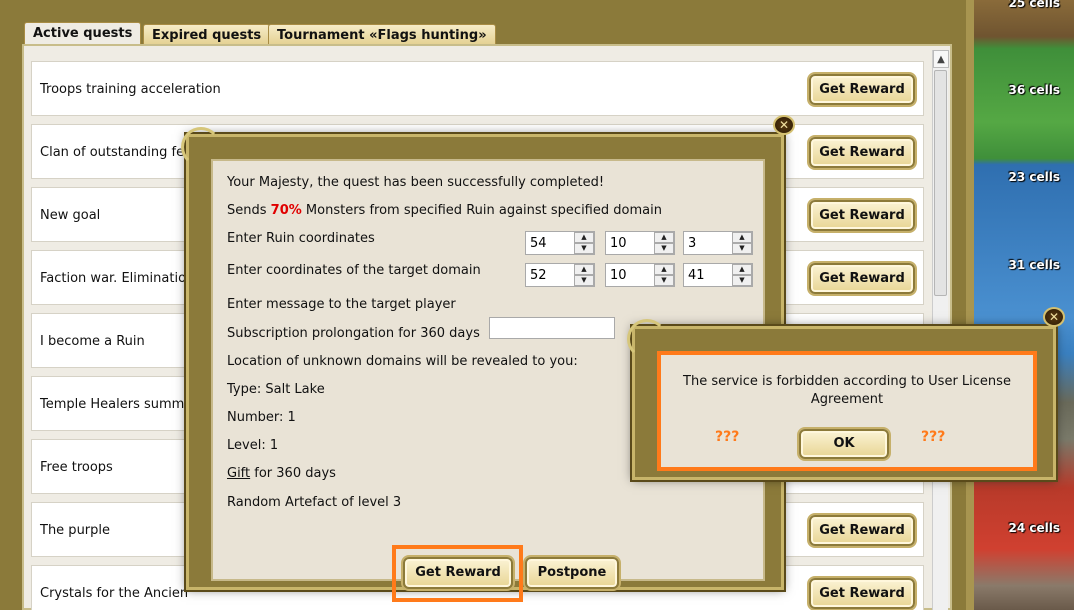  What do you see at coordinates (940, 183) in the screenshot?
I see `scrollbar-thumb` at bounding box center [940, 183].